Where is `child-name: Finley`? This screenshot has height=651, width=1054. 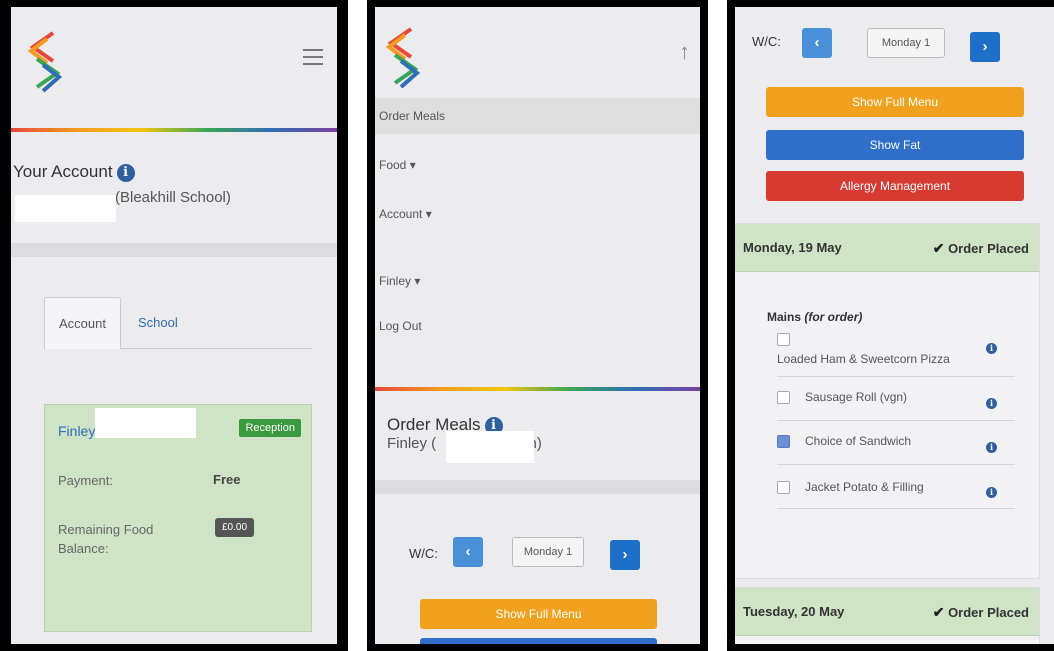
child-name: Finley is located at coordinates (76, 431).